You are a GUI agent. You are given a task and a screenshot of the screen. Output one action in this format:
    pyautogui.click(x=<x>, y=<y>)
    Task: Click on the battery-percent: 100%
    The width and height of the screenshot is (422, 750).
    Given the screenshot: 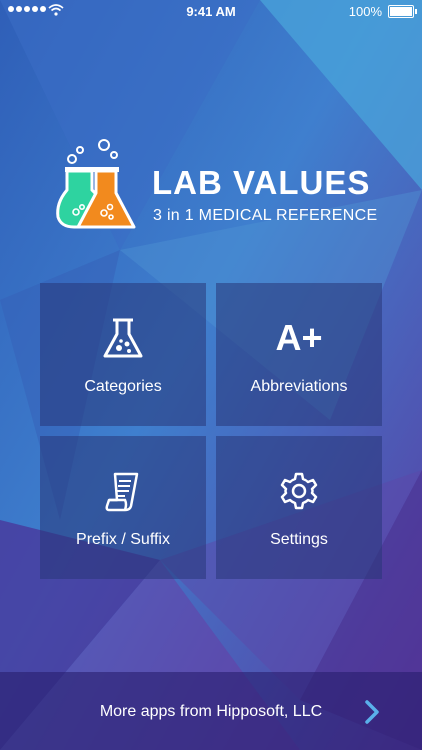 What is the action you would take?
    pyautogui.click(x=365, y=11)
    